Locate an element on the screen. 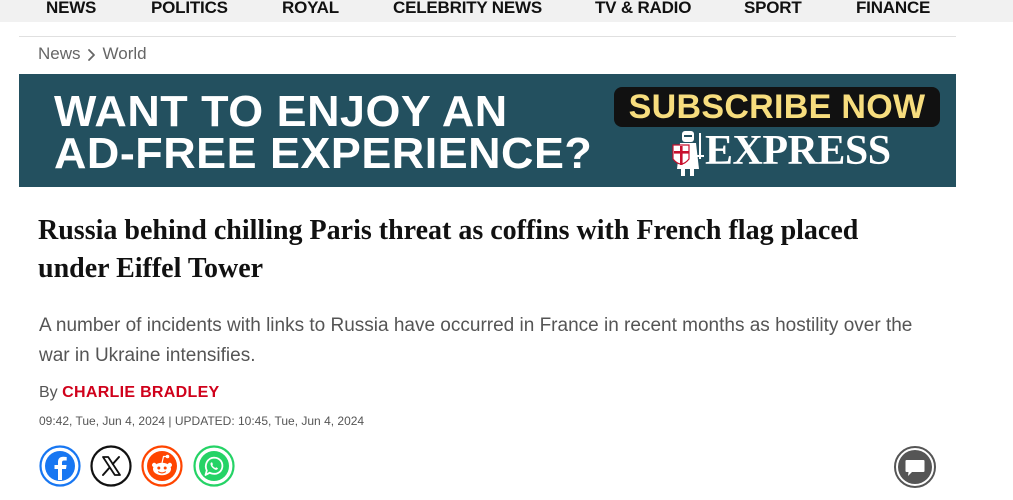 The image size is (1013, 500). share-x-button is located at coordinates (111, 466).